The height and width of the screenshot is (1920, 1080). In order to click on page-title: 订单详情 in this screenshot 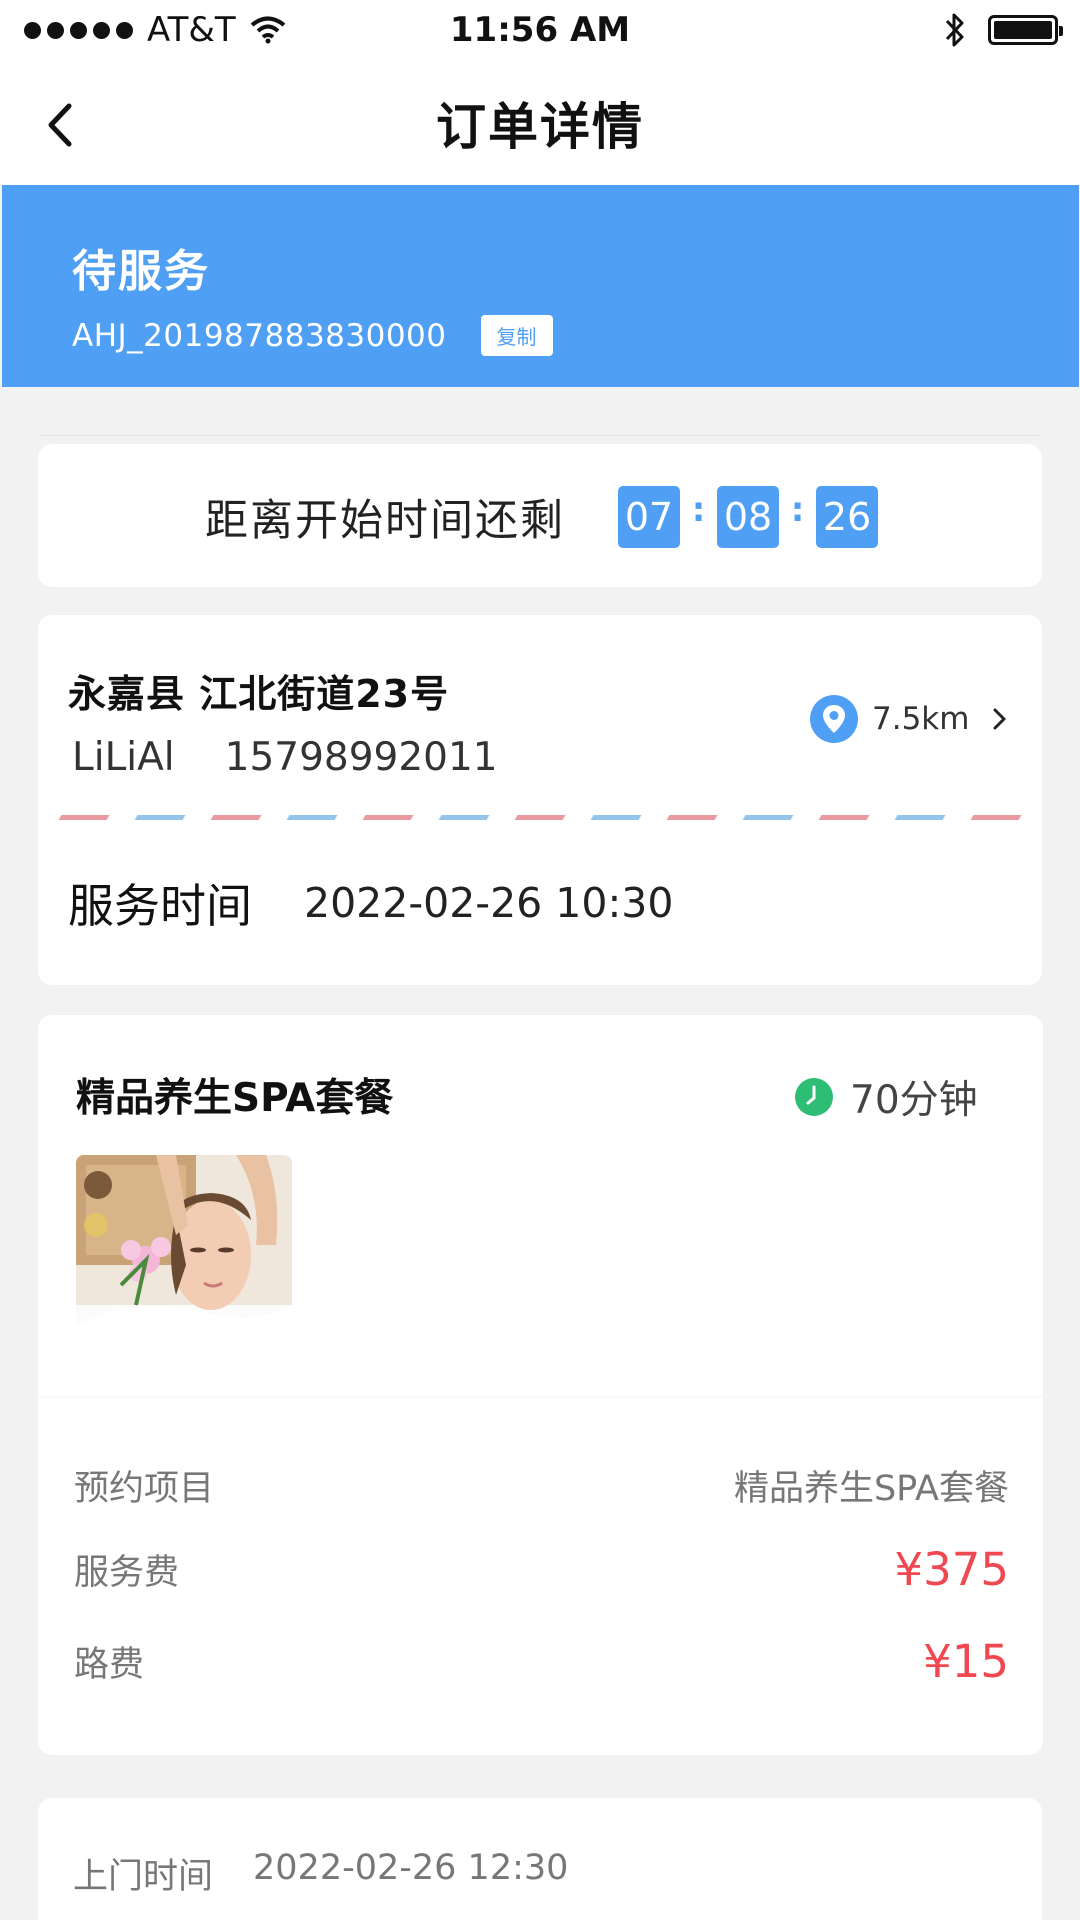, I will do `click(540, 126)`.